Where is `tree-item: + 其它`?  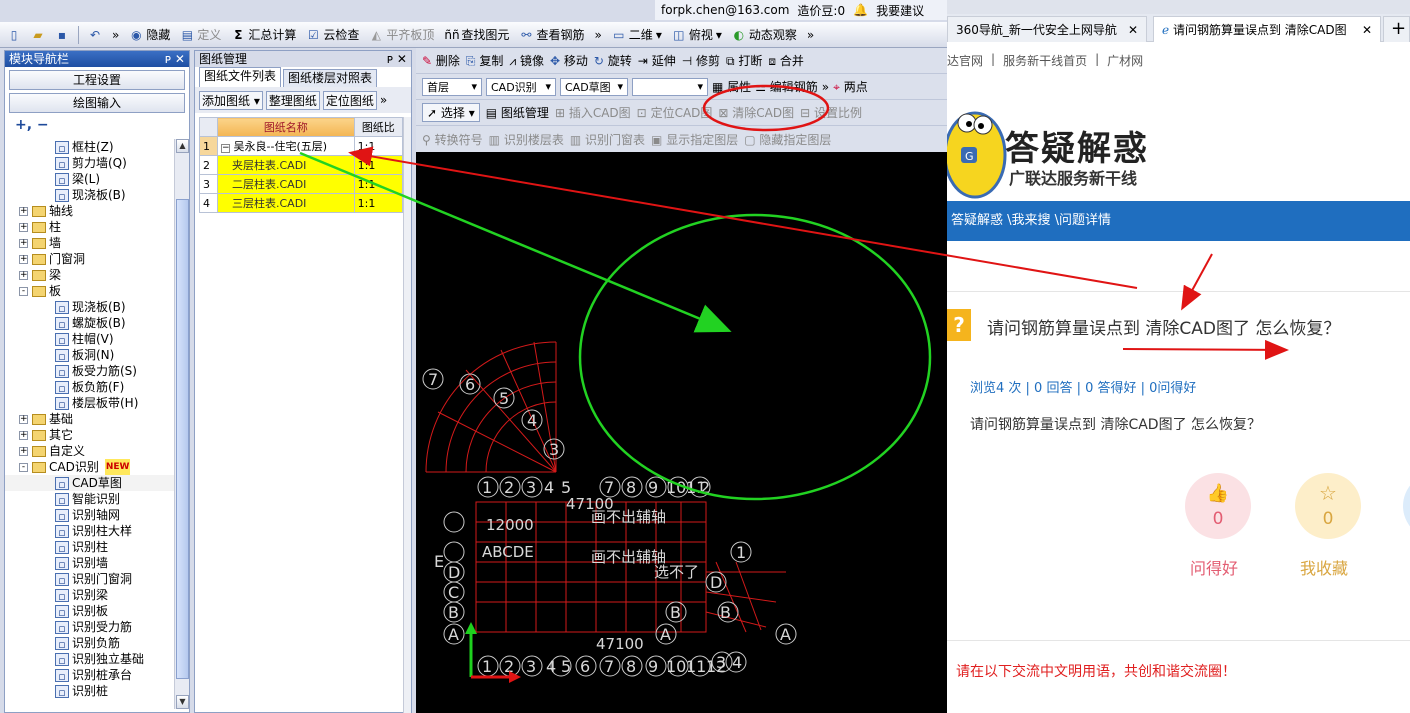 tree-item: + 其它 is located at coordinates (90, 435).